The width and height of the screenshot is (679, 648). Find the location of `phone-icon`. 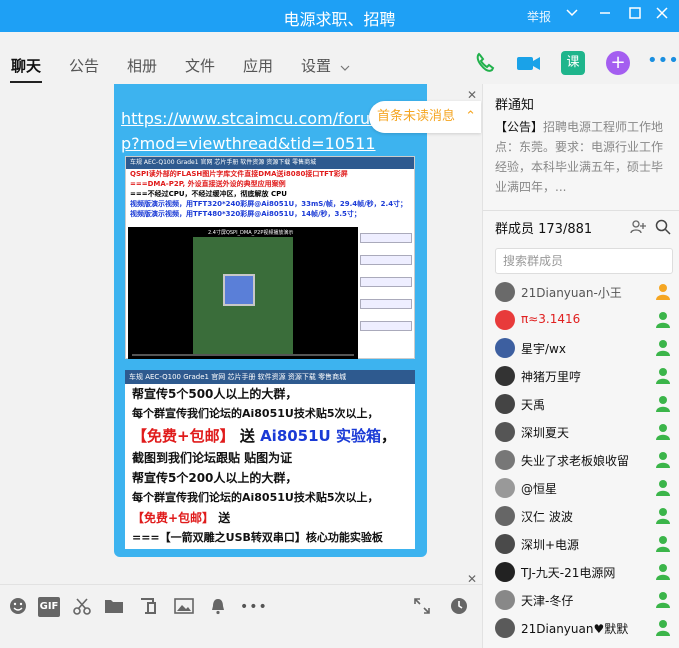

phone-icon is located at coordinates (485, 63).